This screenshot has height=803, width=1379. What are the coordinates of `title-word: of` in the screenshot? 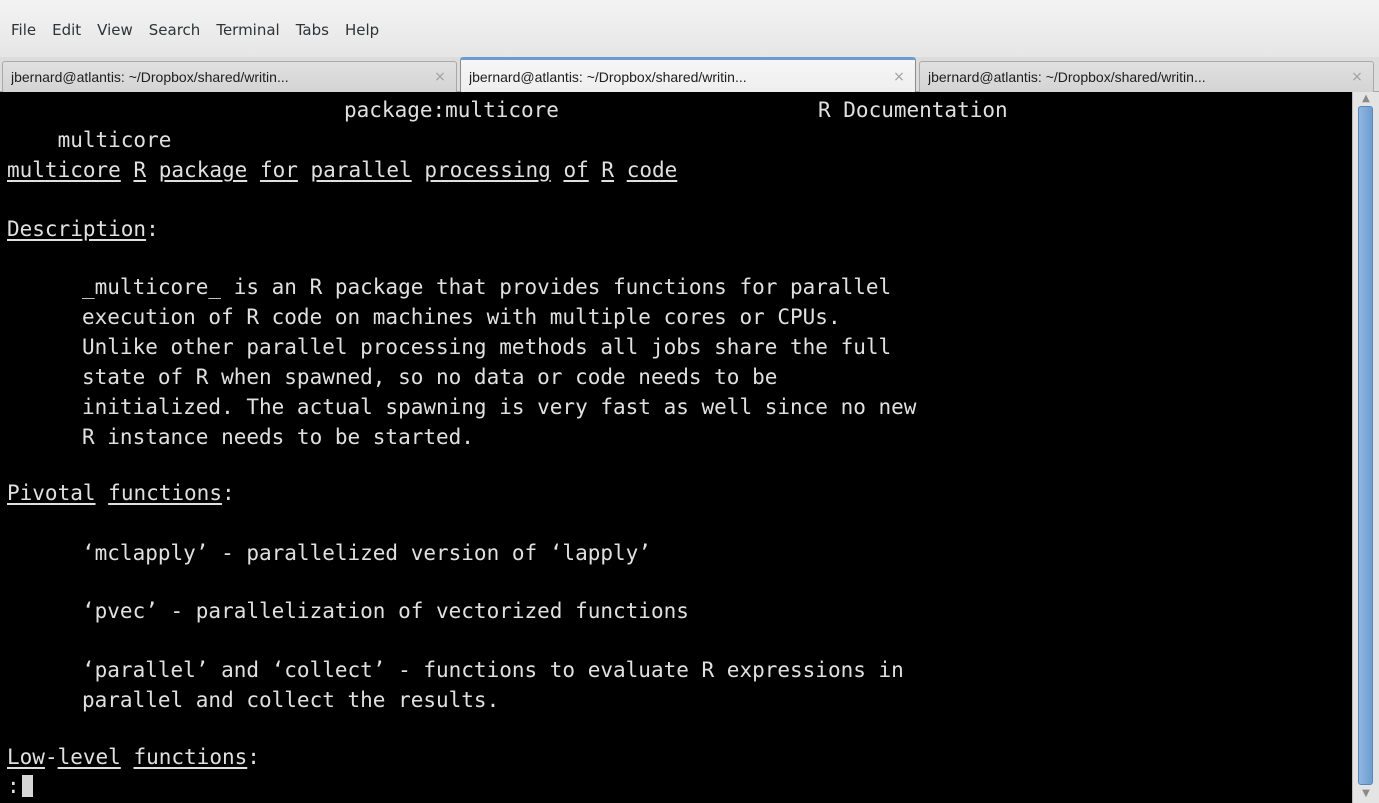 It's located at (576, 170).